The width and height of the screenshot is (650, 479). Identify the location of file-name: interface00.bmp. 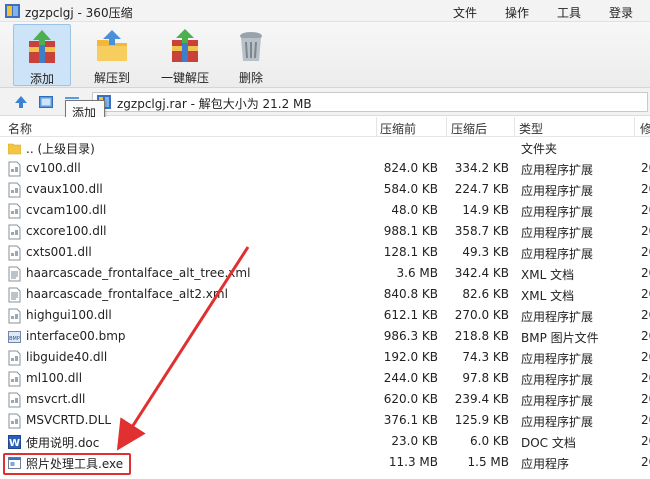
(76, 336).